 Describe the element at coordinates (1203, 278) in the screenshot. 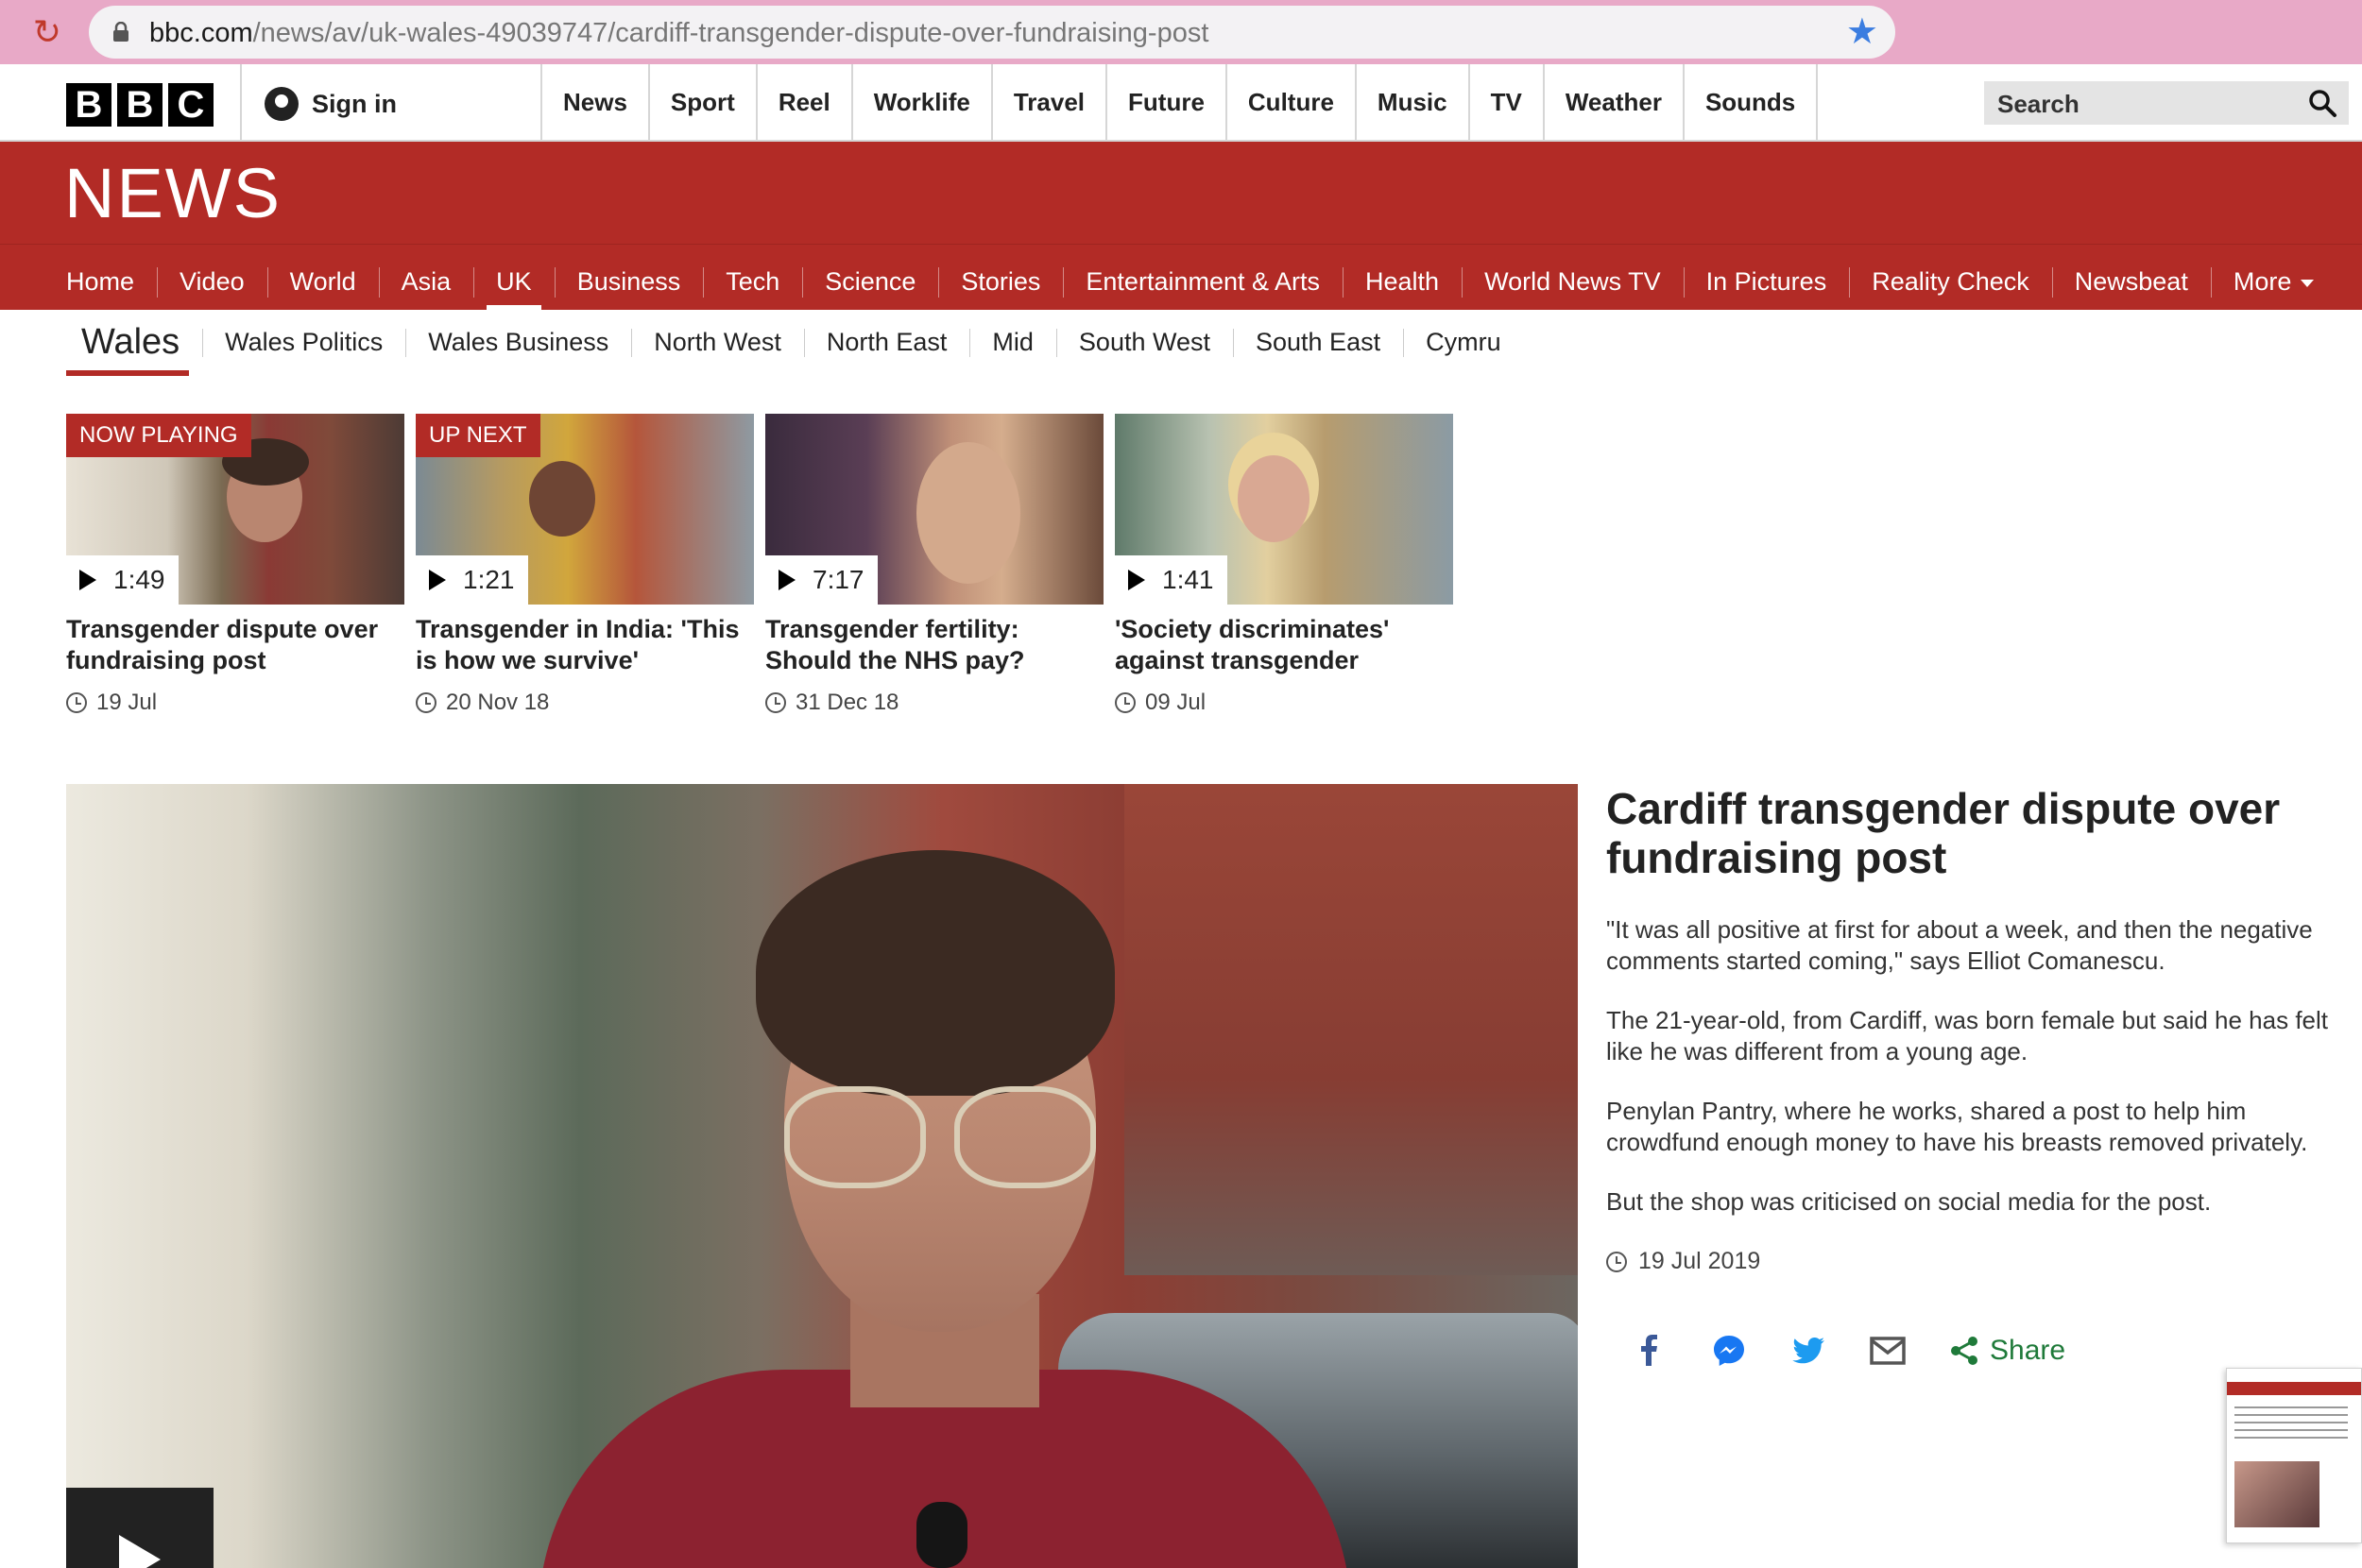

I see `news-nav-entertainment: Entertainment & Arts` at that location.